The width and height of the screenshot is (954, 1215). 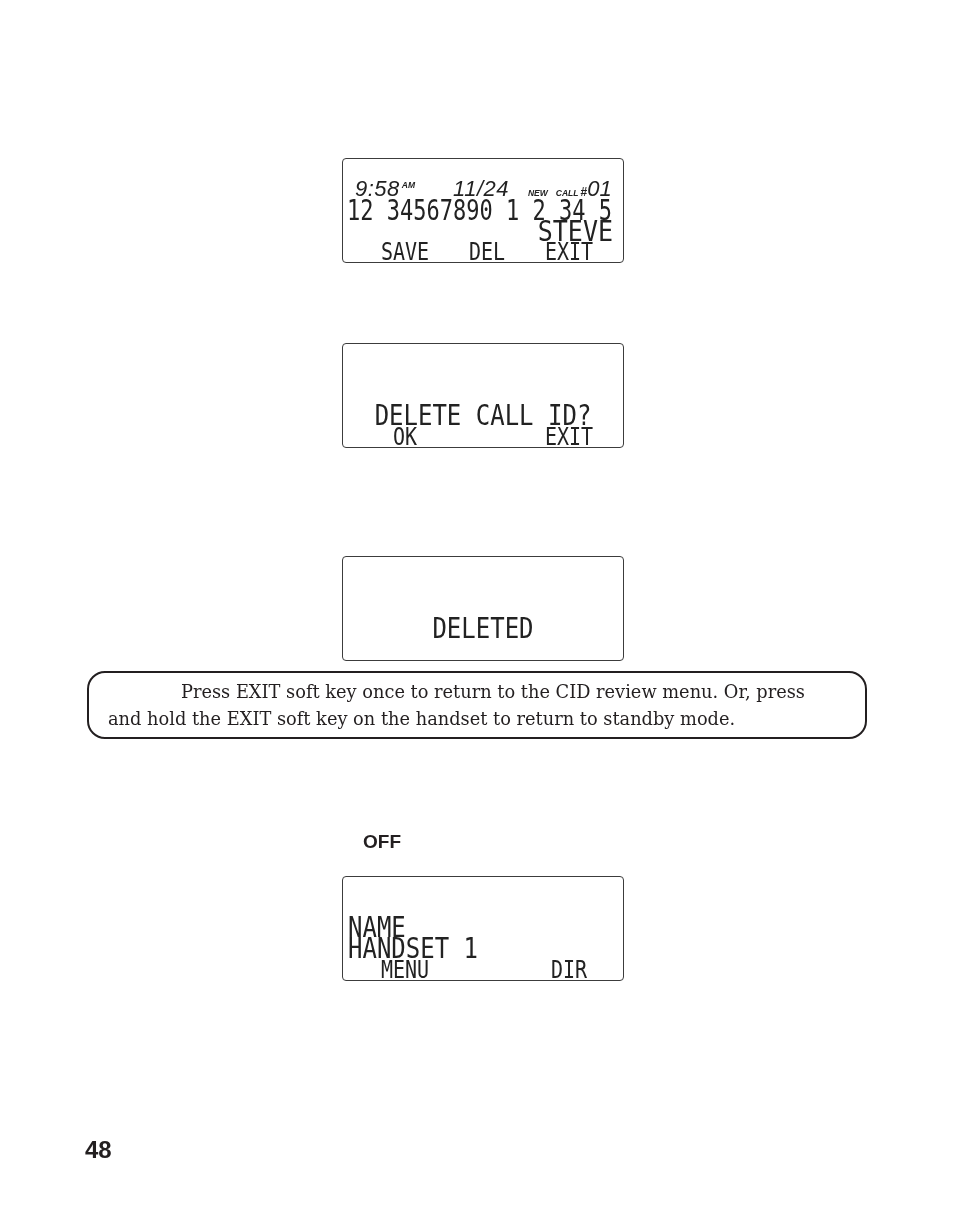 What do you see at coordinates (405, 970) in the screenshot?
I see `soft-key-label: MENU` at bounding box center [405, 970].